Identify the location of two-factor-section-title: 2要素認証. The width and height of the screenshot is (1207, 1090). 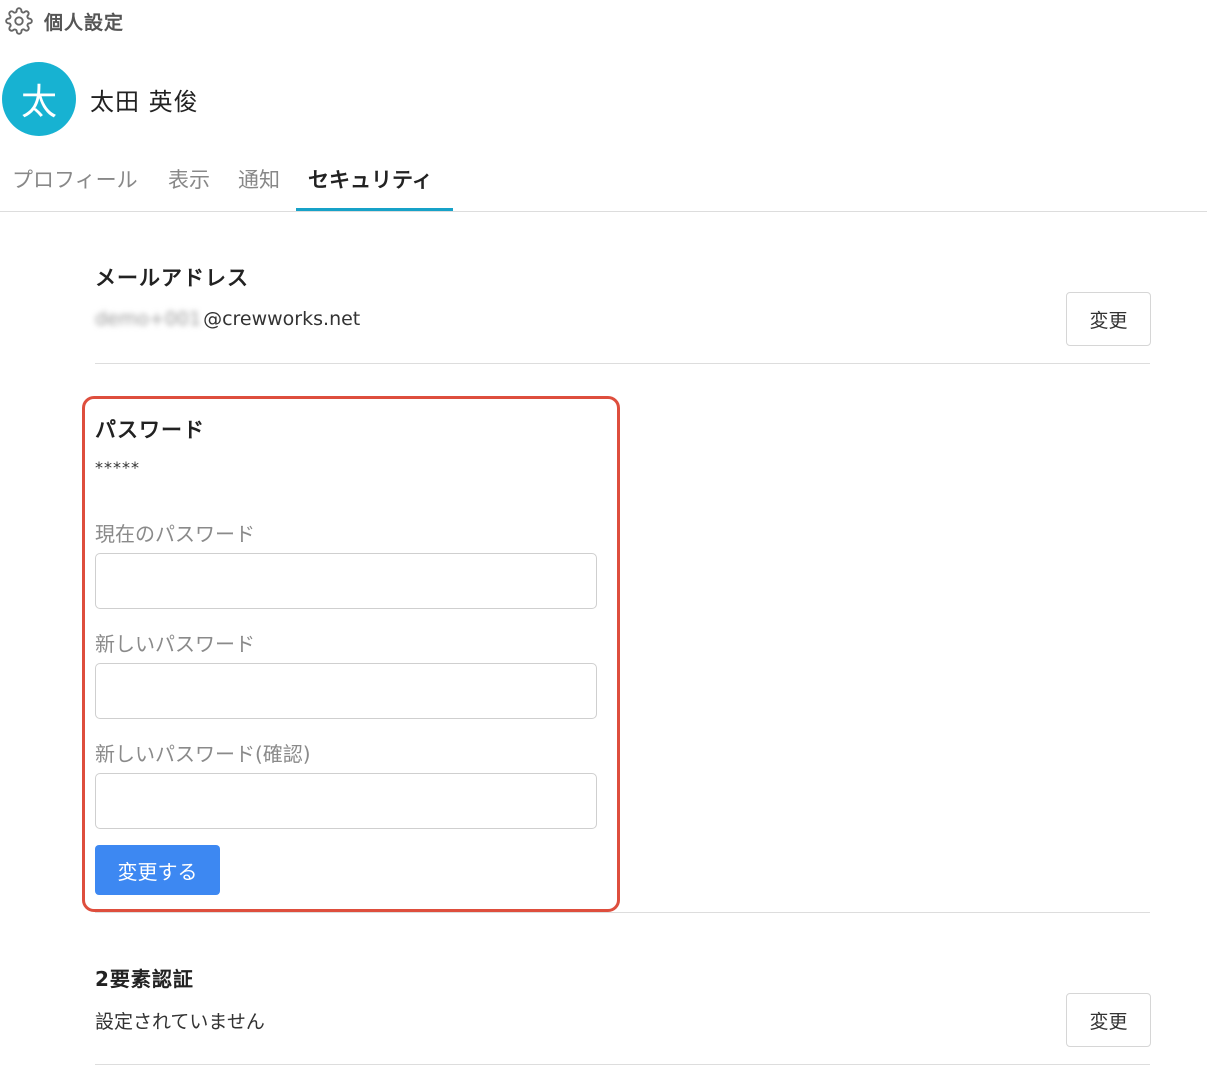
(144, 979).